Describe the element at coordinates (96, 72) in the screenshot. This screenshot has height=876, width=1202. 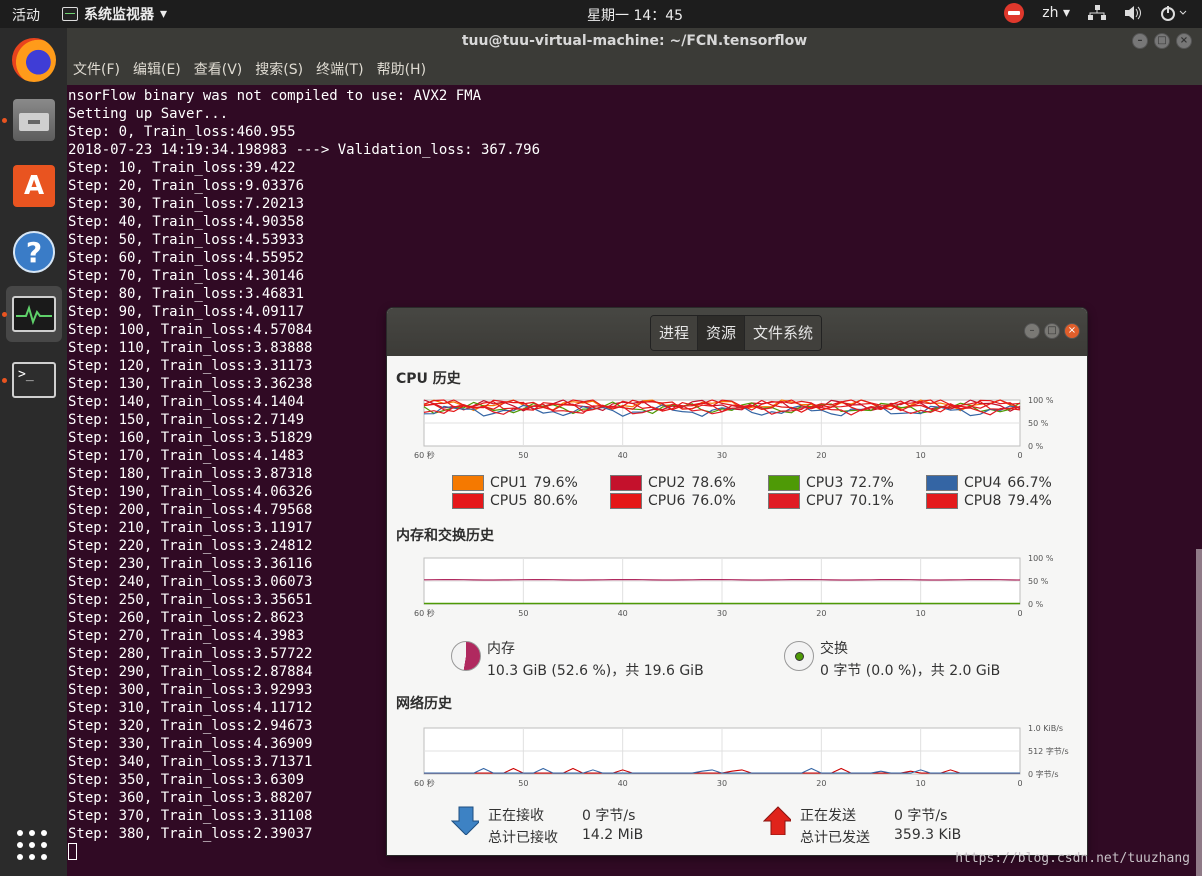
I see `menu-file: 文件(F)` at that location.